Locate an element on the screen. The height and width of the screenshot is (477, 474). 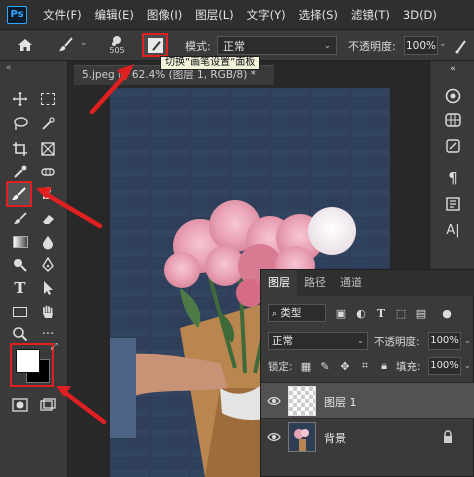
hand-icon is located at coordinates (48, 311).